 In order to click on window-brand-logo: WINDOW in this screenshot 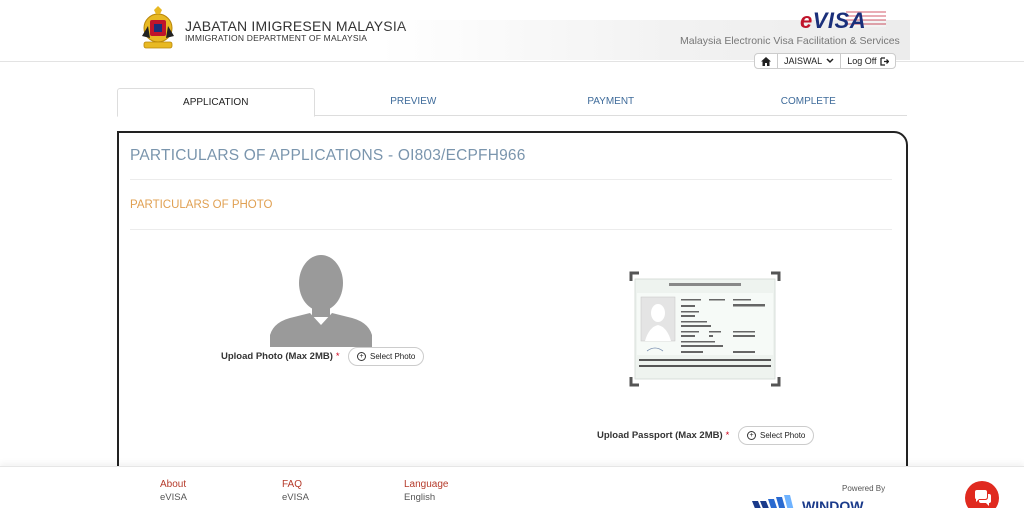, I will do `click(808, 501)`.